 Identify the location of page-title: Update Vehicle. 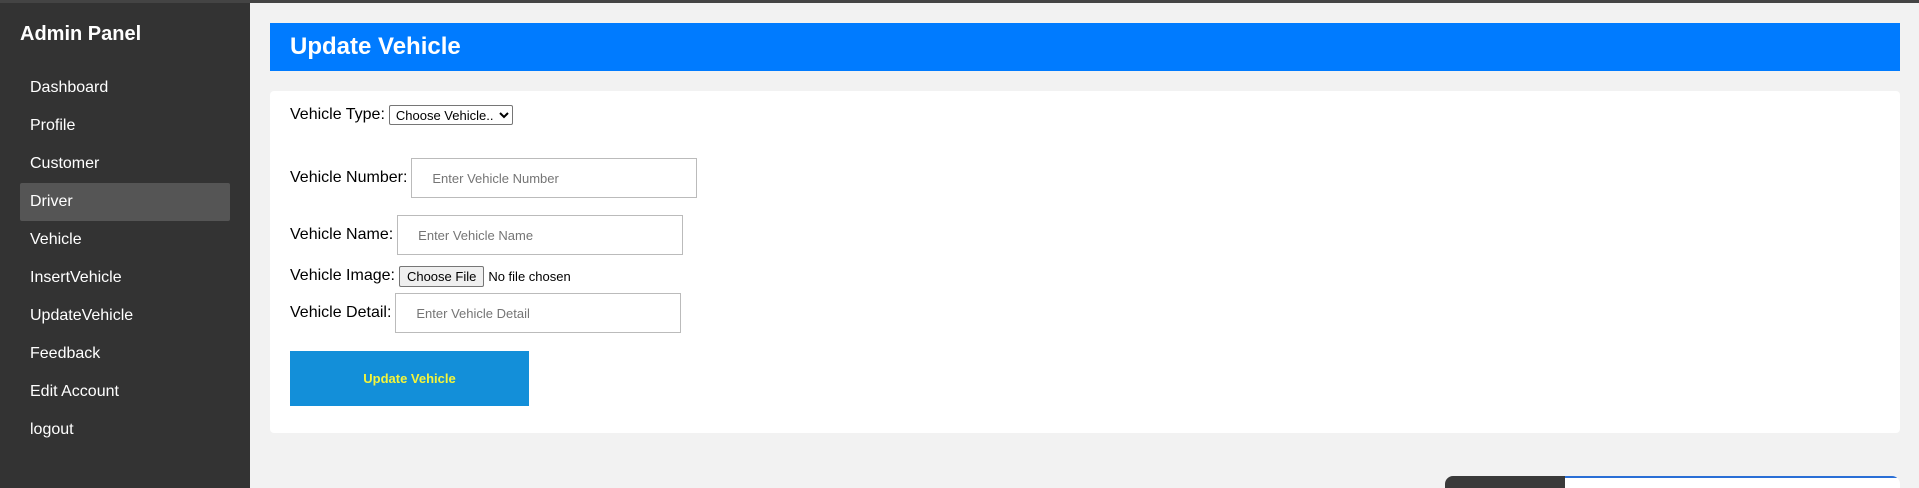
(1085, 47).